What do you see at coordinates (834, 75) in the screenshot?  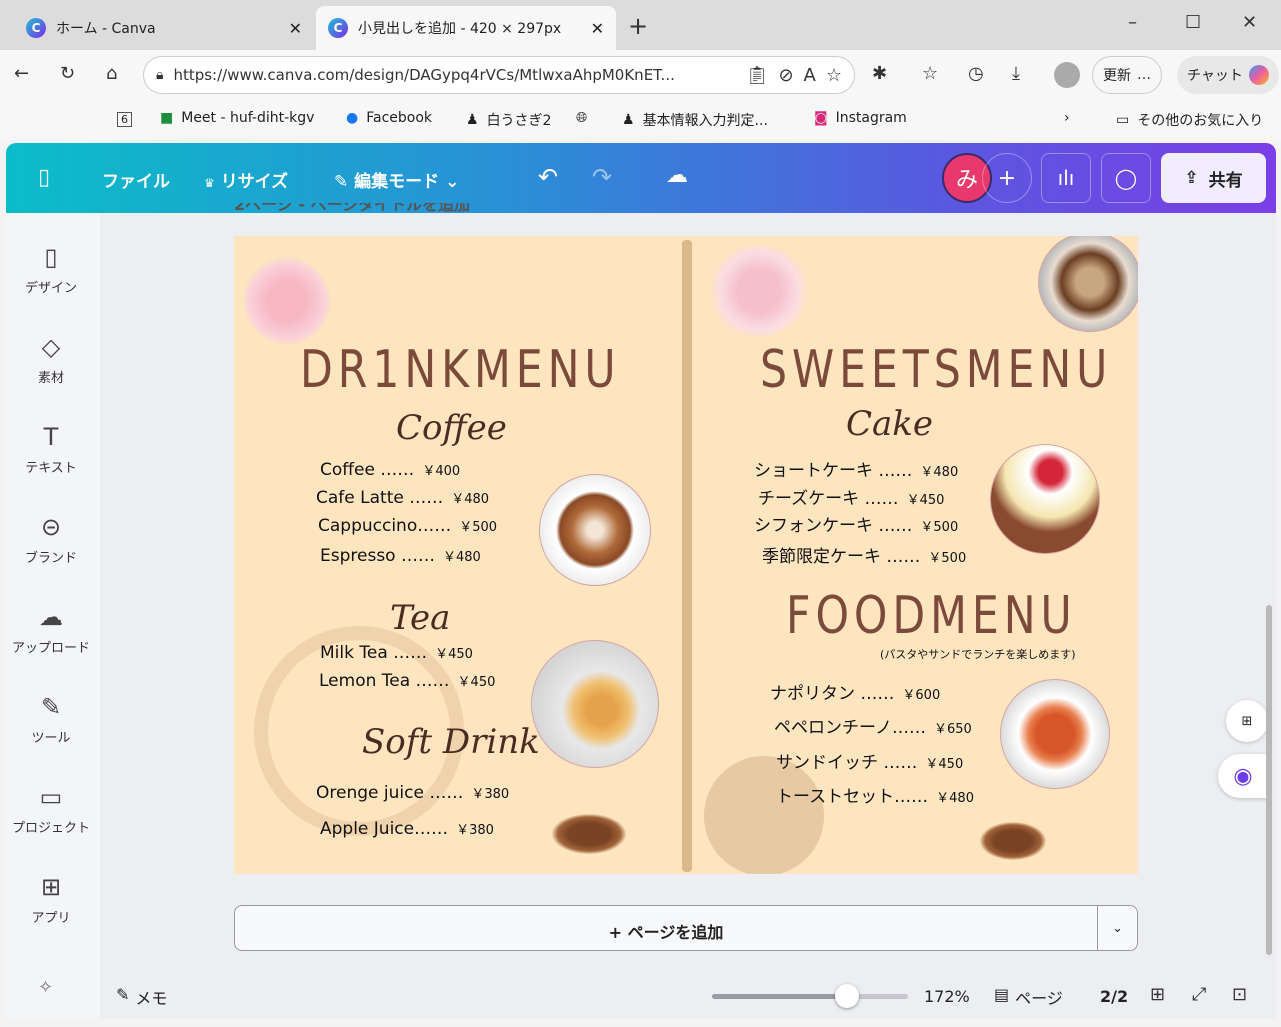 I see `favorite-star-icon: ☆` at bounding box center [834, 75].